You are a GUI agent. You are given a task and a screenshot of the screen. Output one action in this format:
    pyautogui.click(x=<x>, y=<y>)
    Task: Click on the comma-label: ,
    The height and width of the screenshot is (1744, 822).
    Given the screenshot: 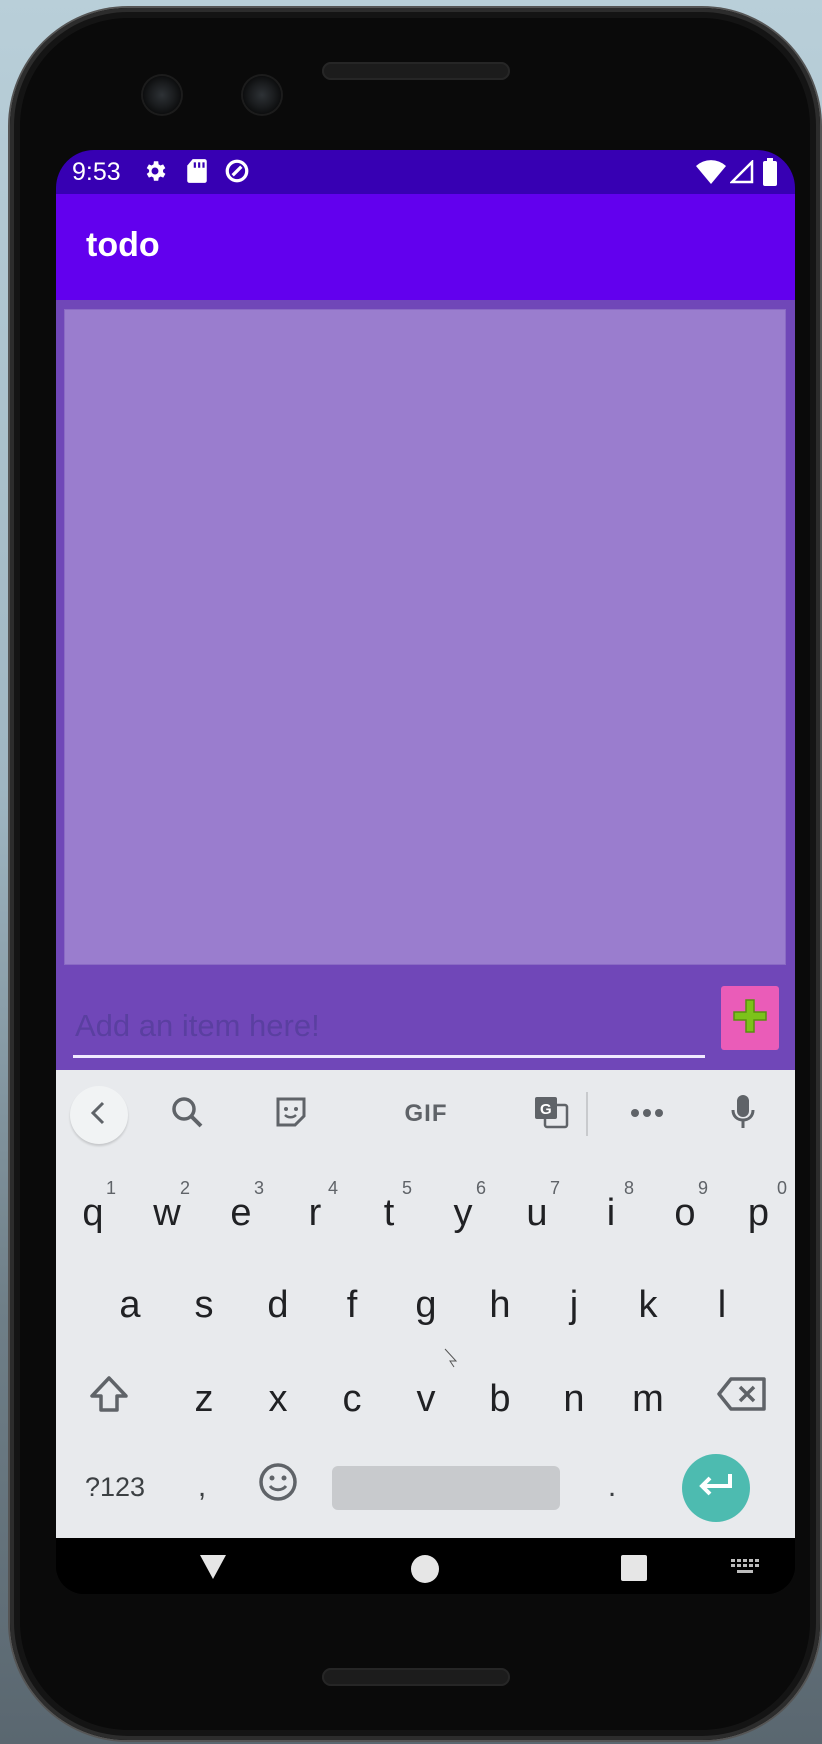 What is the action you would take?
    pyautogui.click(x=202, y=1486)
    